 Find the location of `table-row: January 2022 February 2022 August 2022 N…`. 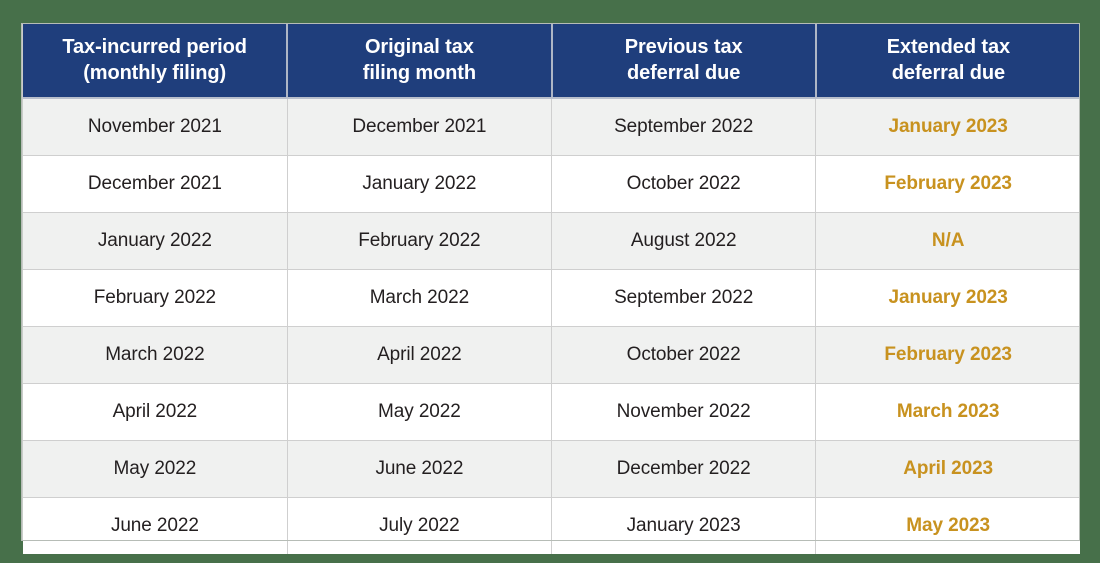

table-row: January 2022 February 2022 August 2022 N… is located at coordinates (551, 241).